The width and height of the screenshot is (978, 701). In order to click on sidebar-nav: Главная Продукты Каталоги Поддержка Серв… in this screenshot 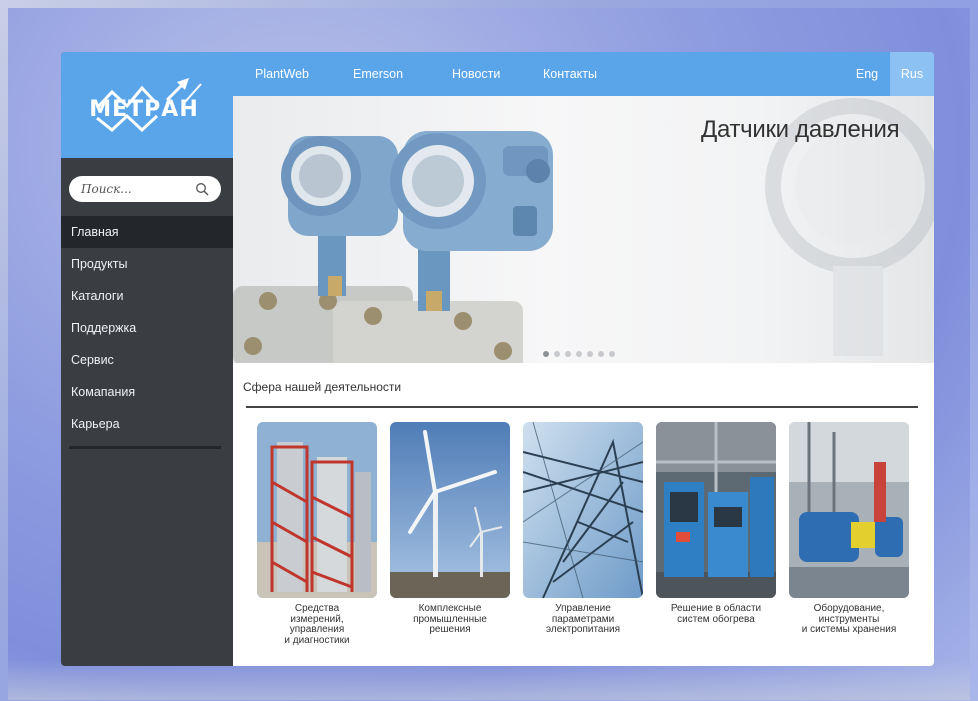, I will do `click(147, 328)`.